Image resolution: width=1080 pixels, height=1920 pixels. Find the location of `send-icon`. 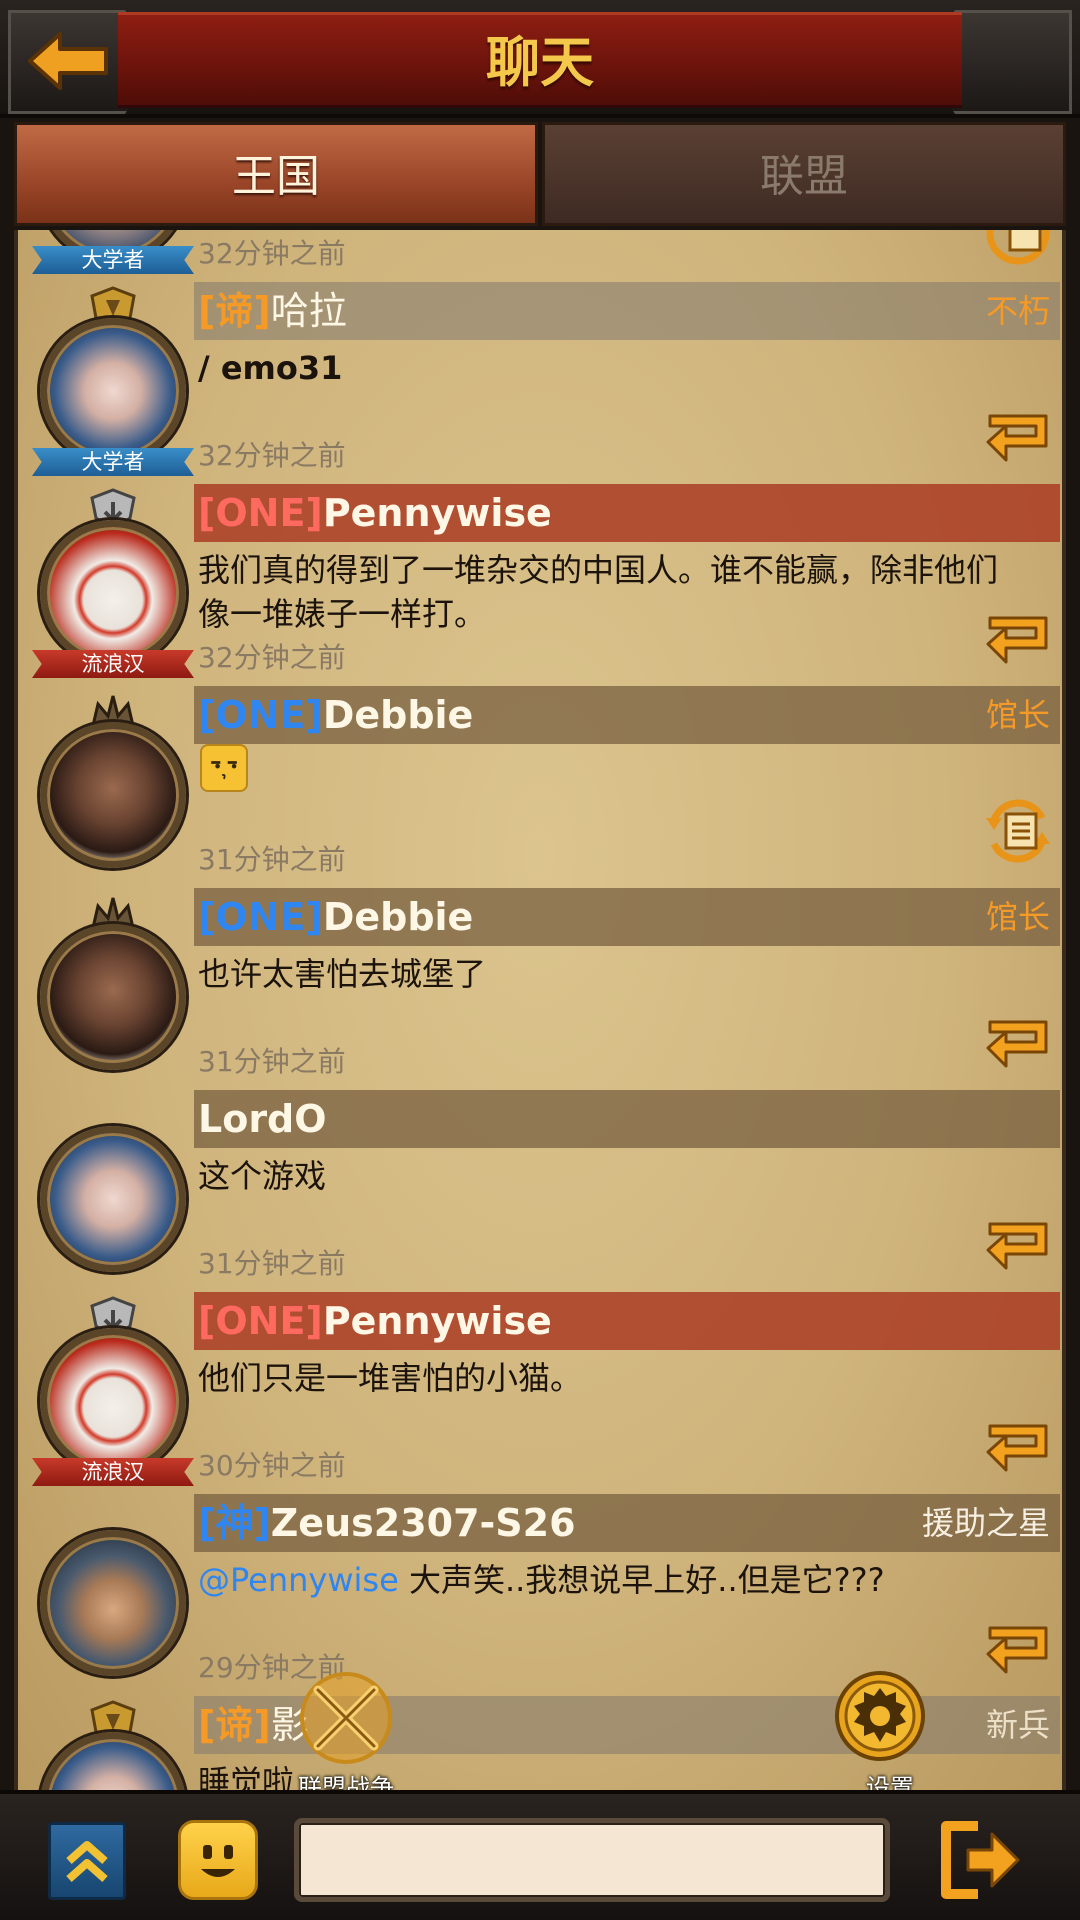

send-icon is located at coordinates (979, 1860).